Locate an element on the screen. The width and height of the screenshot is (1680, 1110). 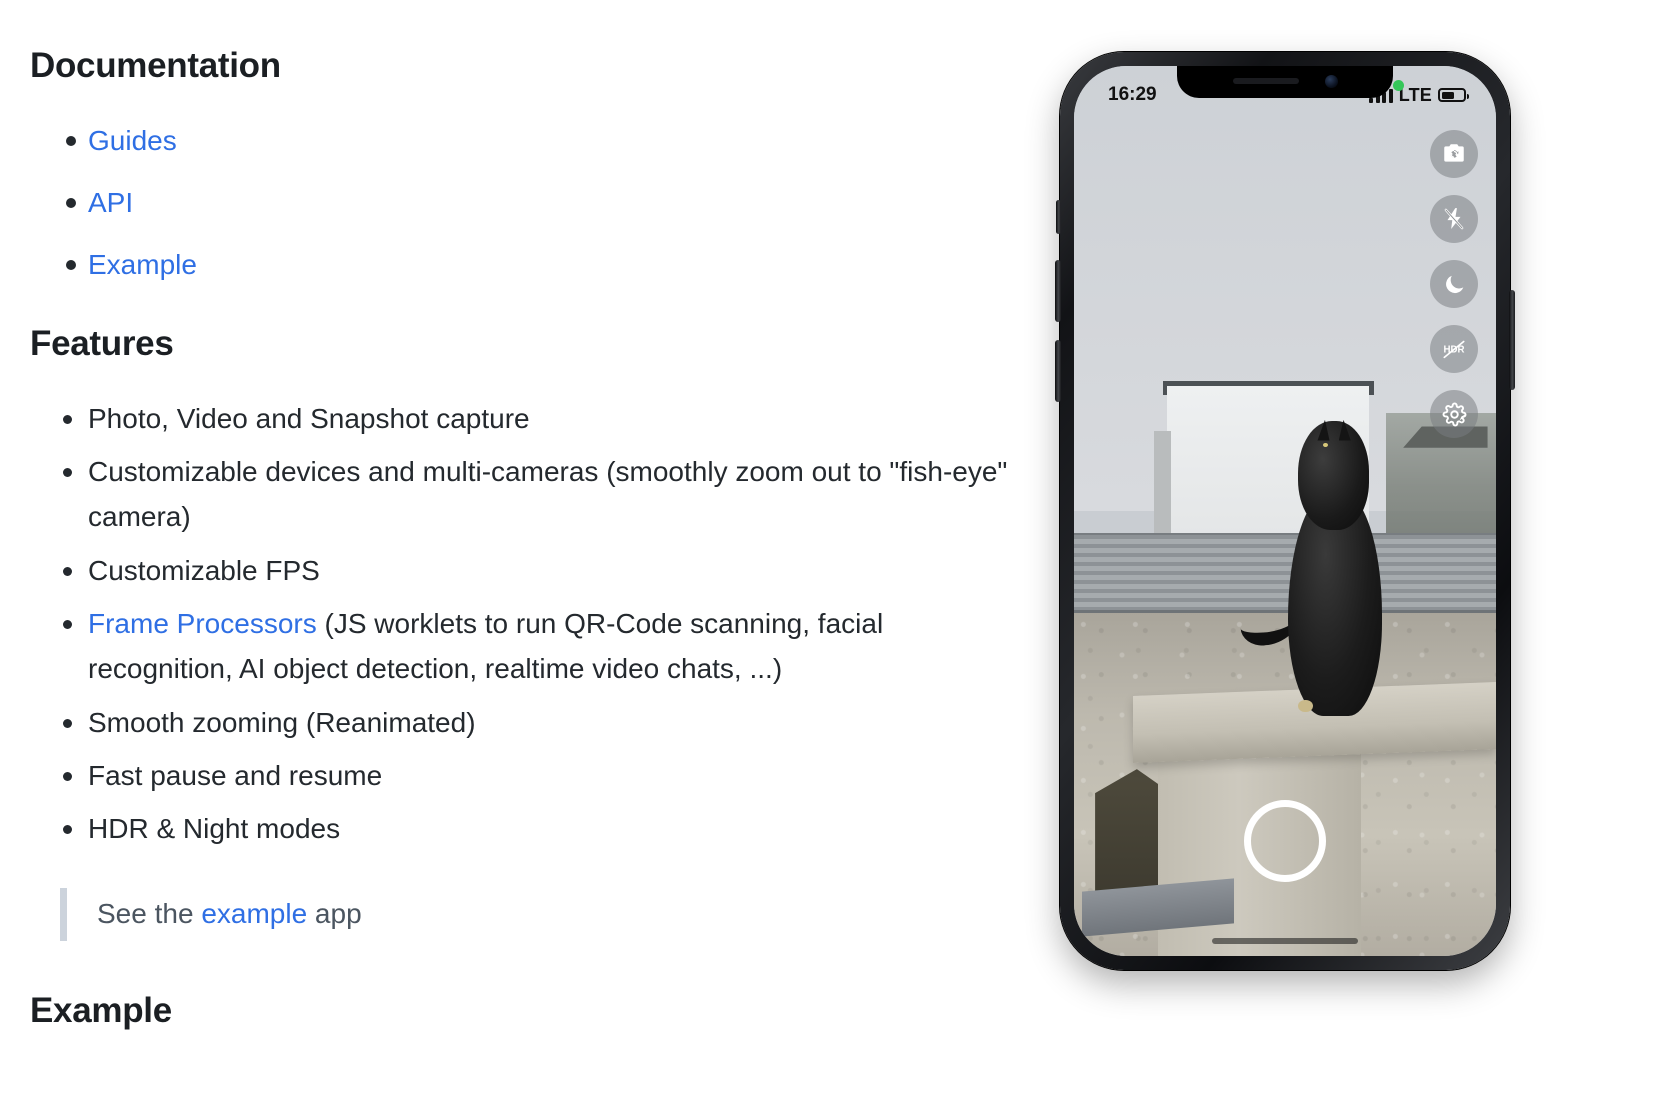
status-time: 16:29 is located at coordinates (1132, 94).